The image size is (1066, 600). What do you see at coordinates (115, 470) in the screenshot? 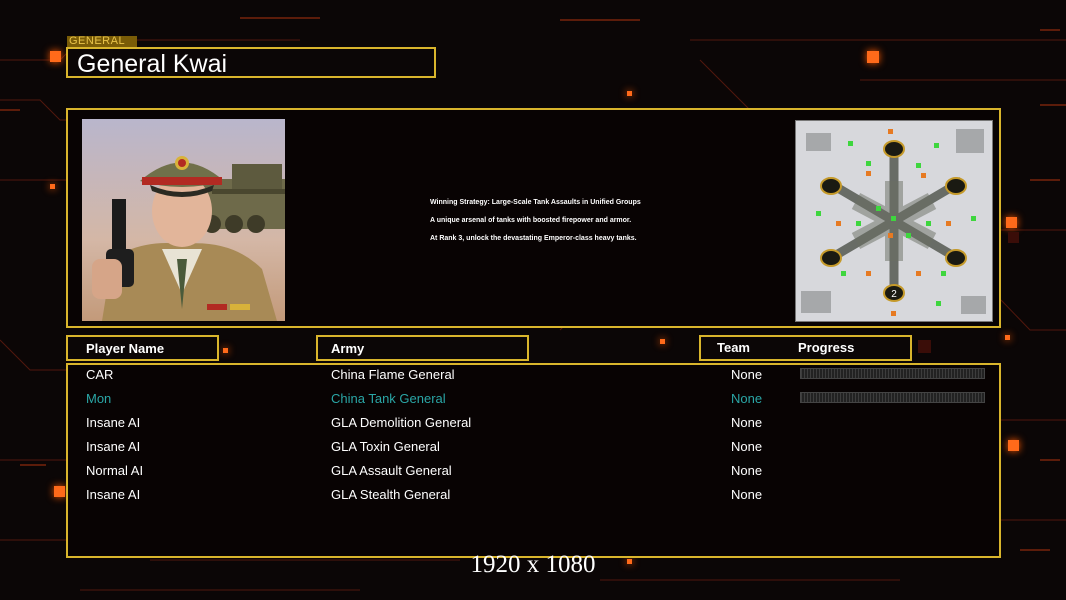
I see `player-name: Normal AI` at bounding box center [115, 470].